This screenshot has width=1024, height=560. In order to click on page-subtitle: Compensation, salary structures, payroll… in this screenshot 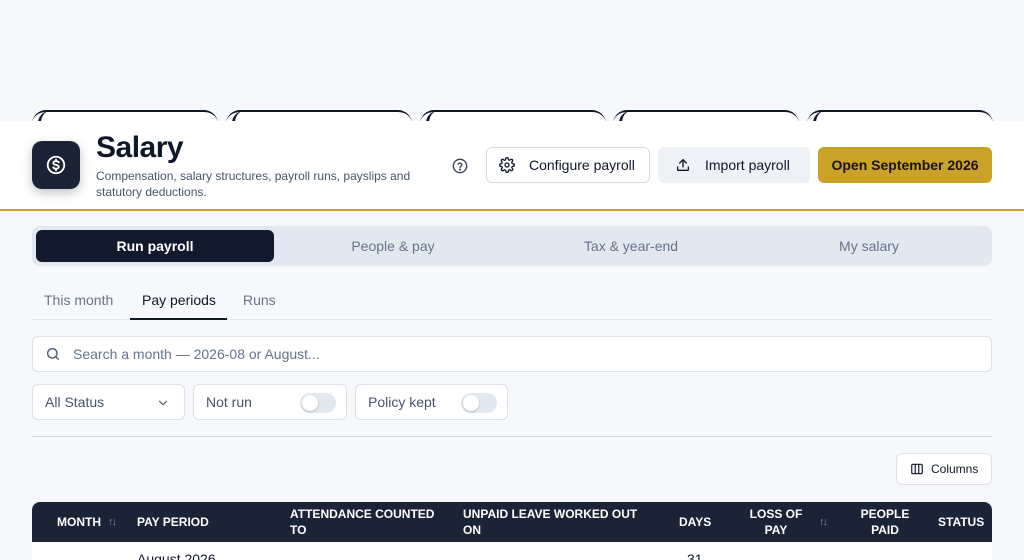, I will do `click(253, 184)`.